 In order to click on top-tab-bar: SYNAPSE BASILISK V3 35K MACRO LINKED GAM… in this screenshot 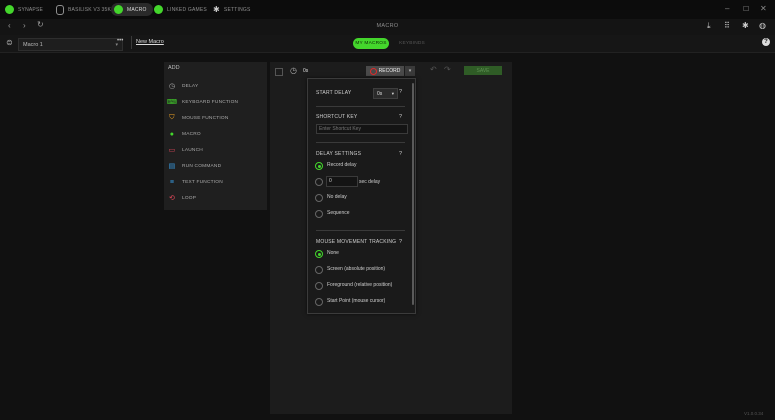, I will do `click(387, 9)`.